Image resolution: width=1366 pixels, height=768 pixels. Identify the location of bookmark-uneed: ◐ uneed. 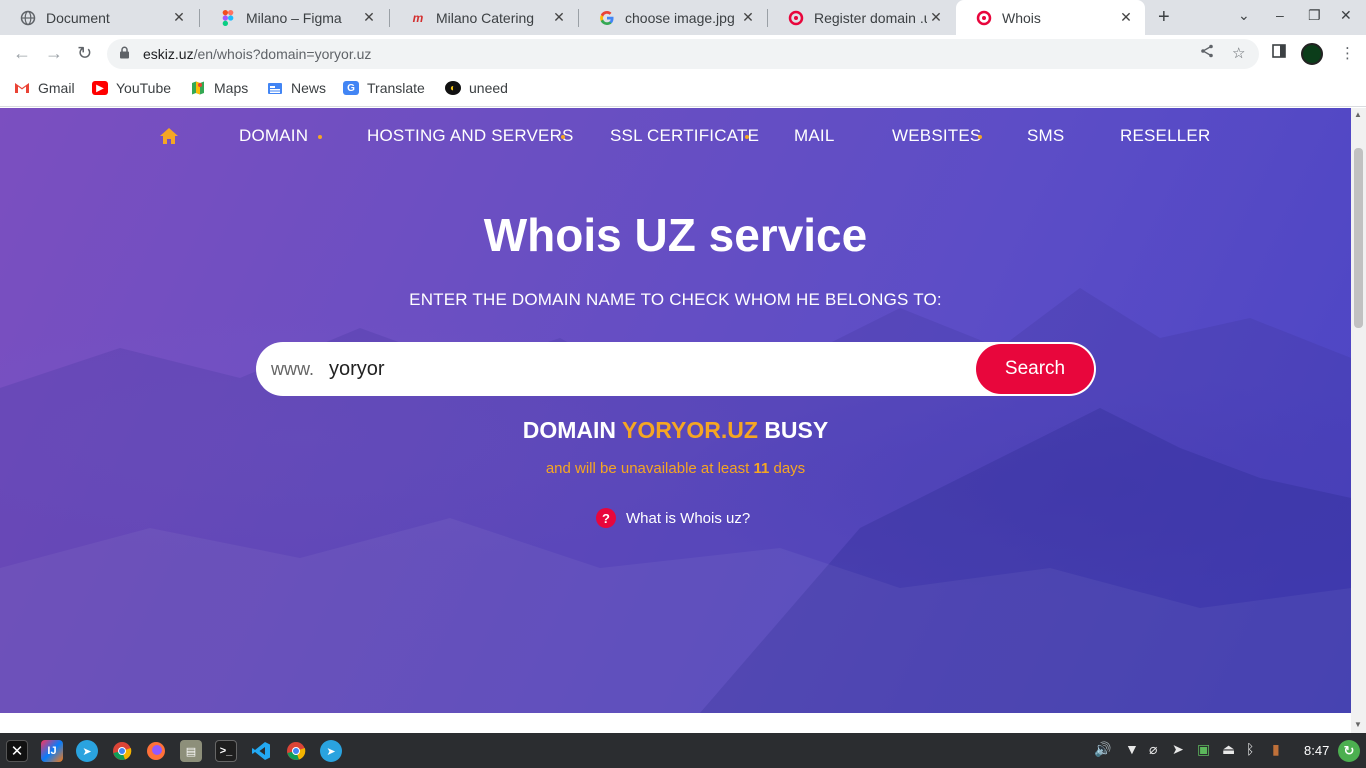
(476, 88).